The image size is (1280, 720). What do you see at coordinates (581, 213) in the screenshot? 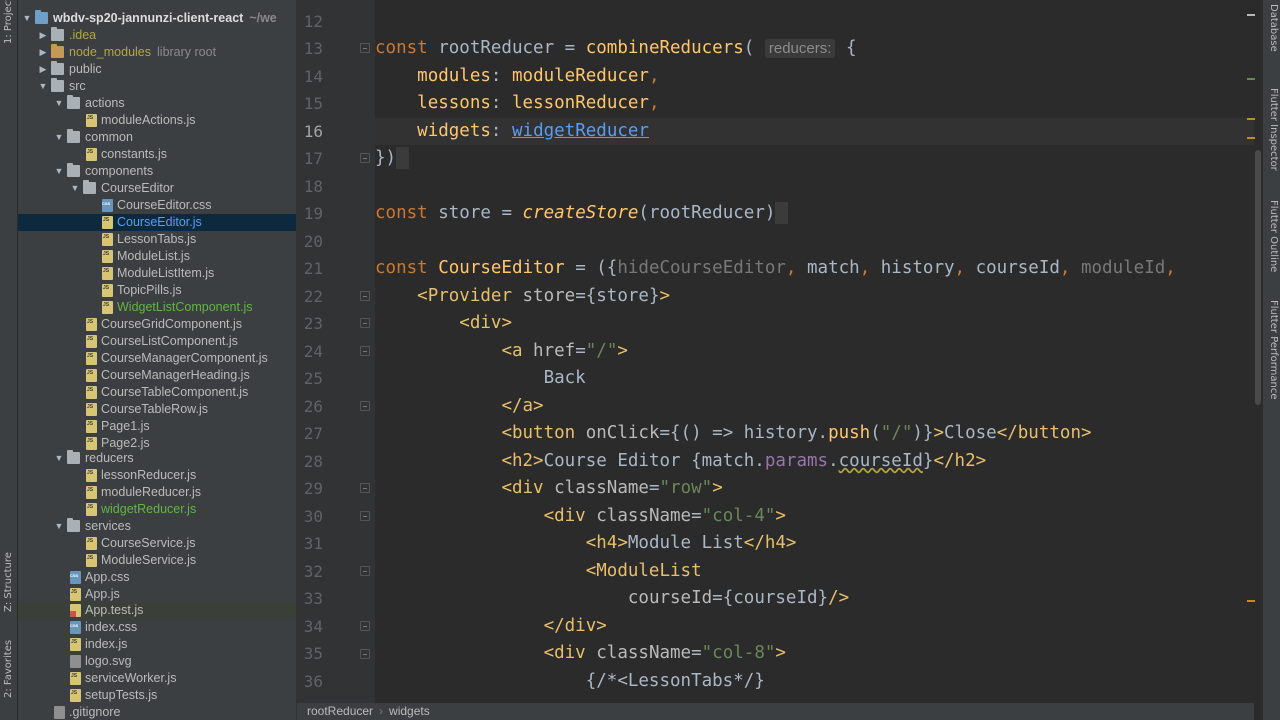
I see `code-line-19: const store = createStore(rootReducer)​` at bounding box center [581, 213].